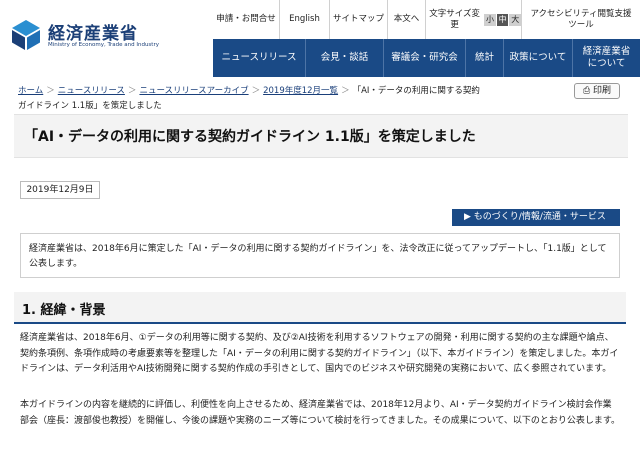 Image resolution: width=640 pixels, height=457 pixels. What do you see at coordinates (300, 91) in the screenshot?
I see `breadcrumb-december-list-link: 2019年度12月一覧` at bounding box center [300, 91].